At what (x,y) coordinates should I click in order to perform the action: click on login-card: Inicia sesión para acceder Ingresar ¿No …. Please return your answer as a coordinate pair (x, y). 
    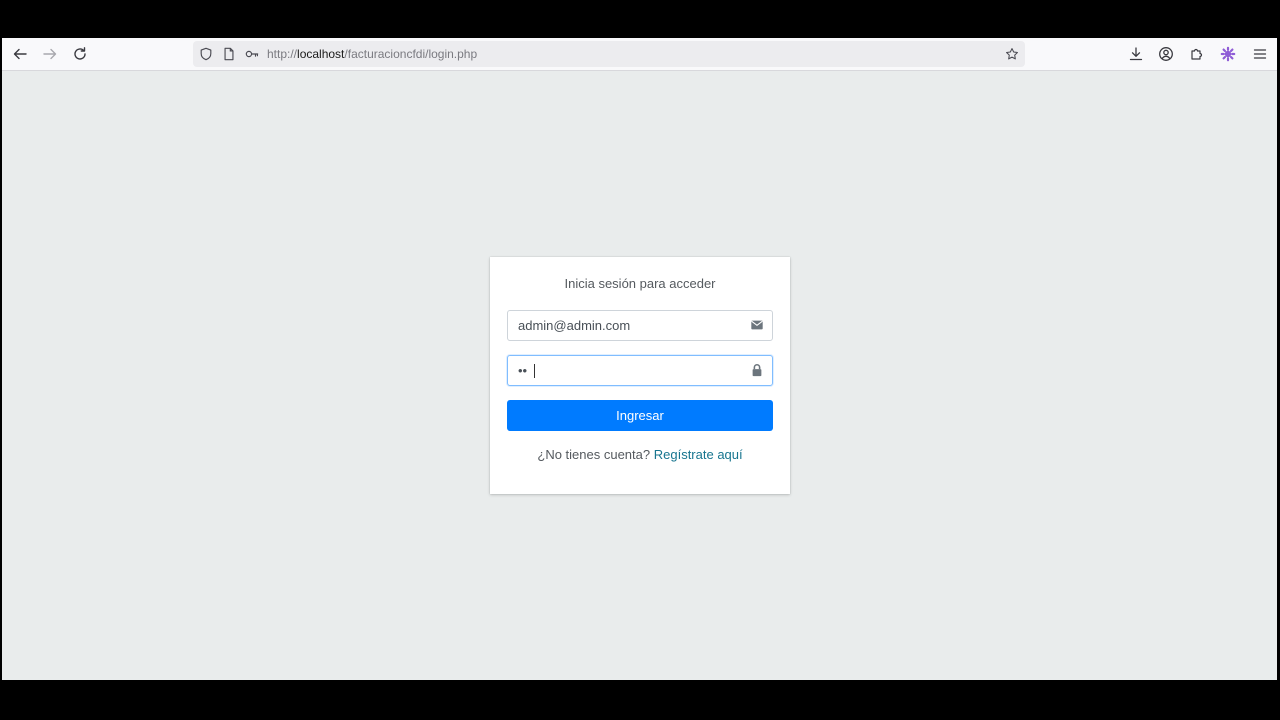
    Looking at the image, I should click on (640, 375).